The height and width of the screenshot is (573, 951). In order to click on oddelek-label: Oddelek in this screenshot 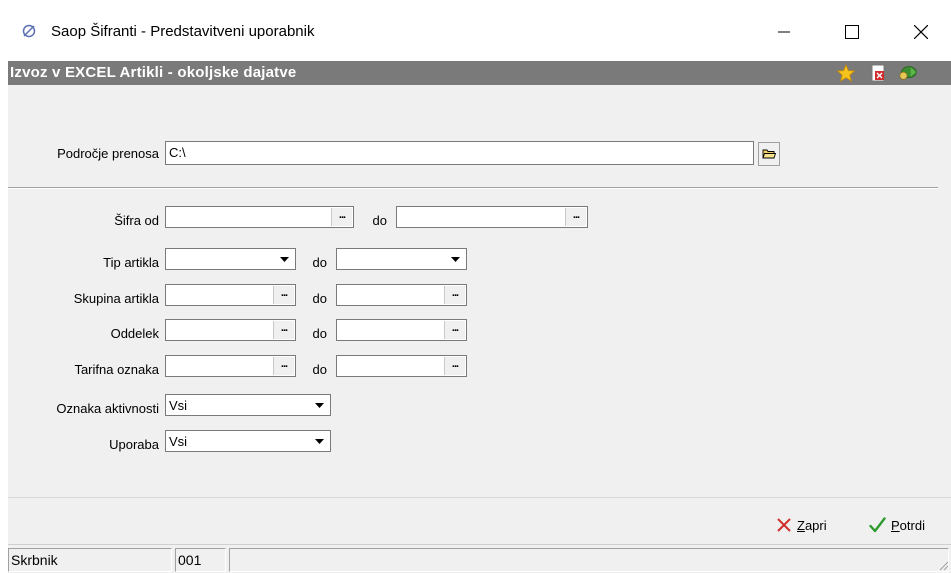, I will do `click(134, 333)`.